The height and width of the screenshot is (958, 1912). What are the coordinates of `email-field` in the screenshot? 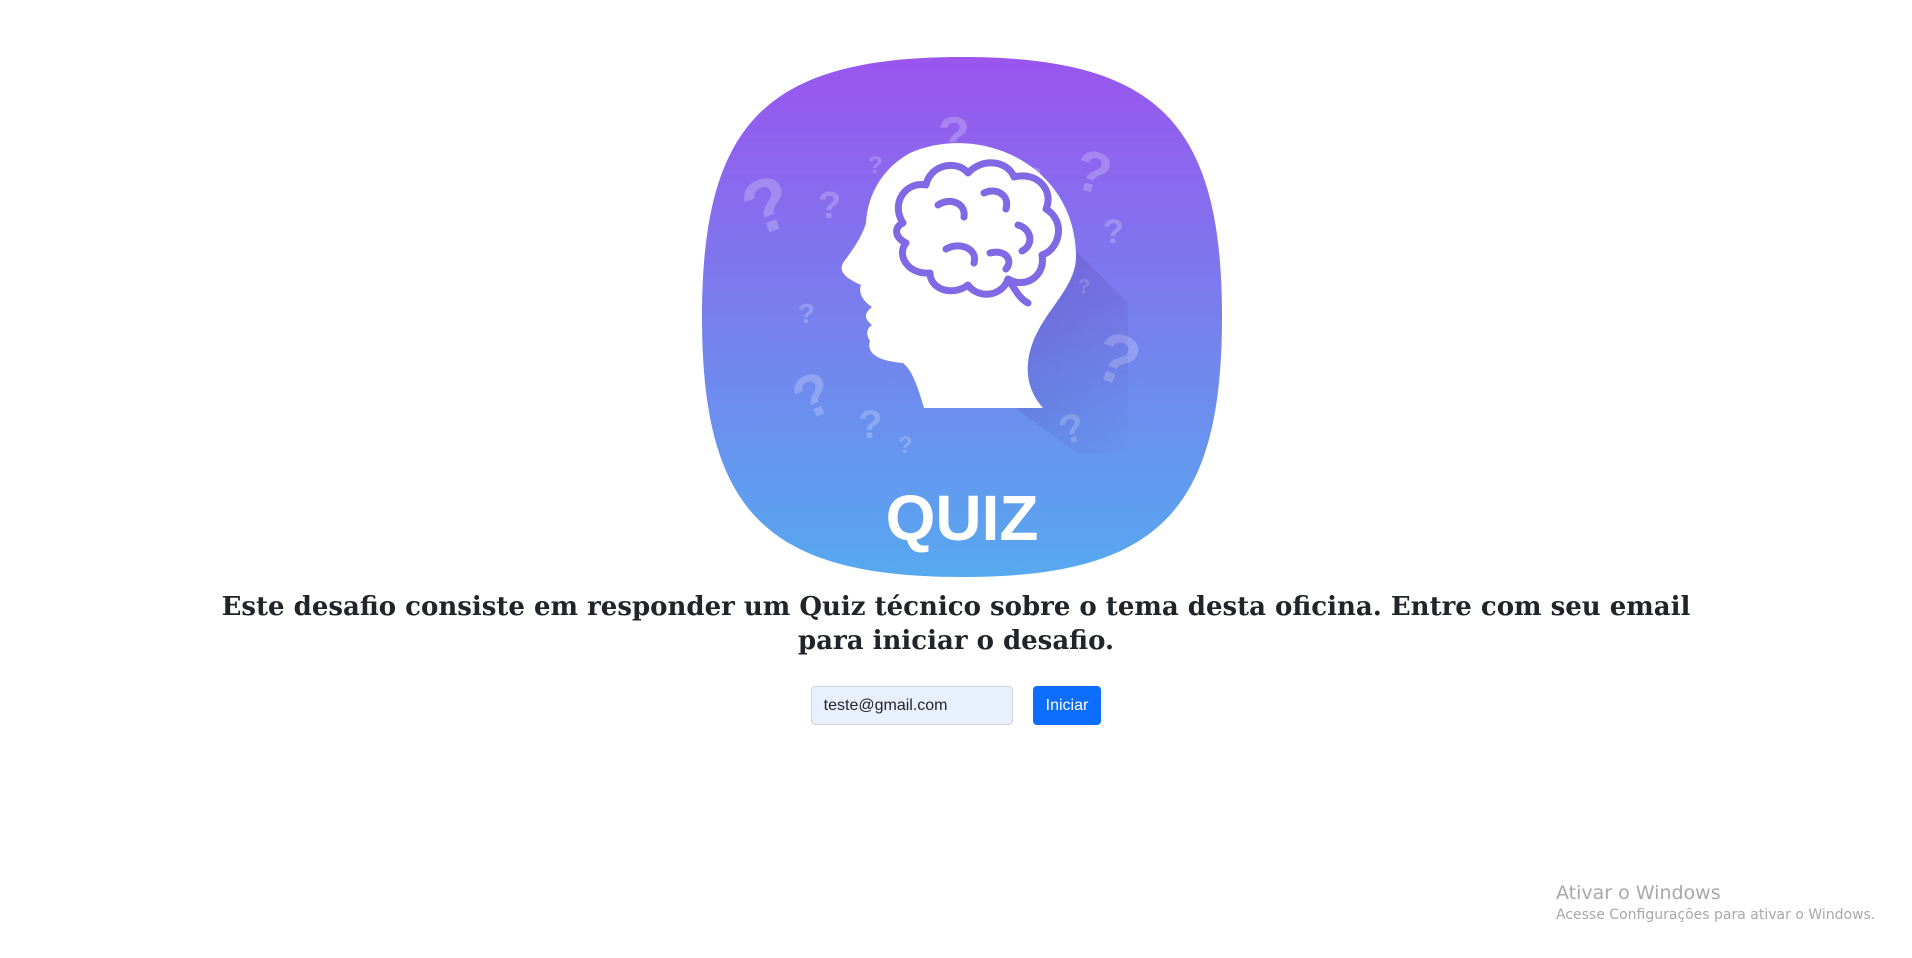 It's located at (911, 705).